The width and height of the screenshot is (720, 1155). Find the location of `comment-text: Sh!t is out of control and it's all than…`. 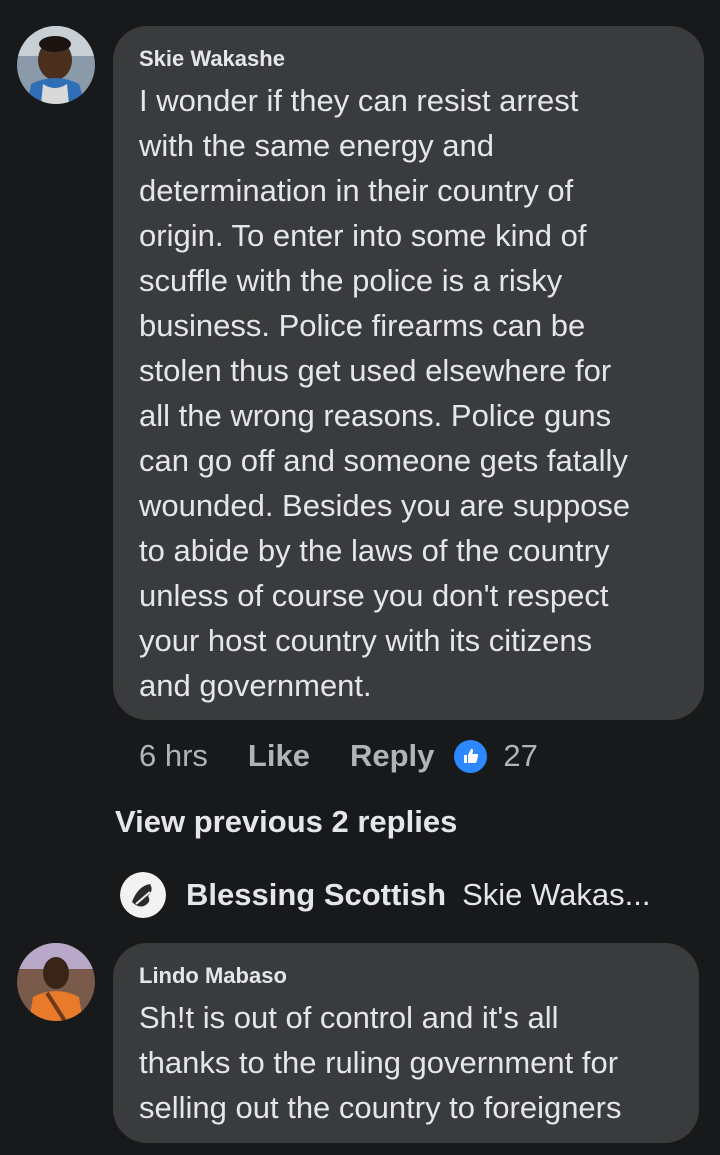

comment-text: Sh!t is out of control and it's all than… is located at coordinates (406, 1062).